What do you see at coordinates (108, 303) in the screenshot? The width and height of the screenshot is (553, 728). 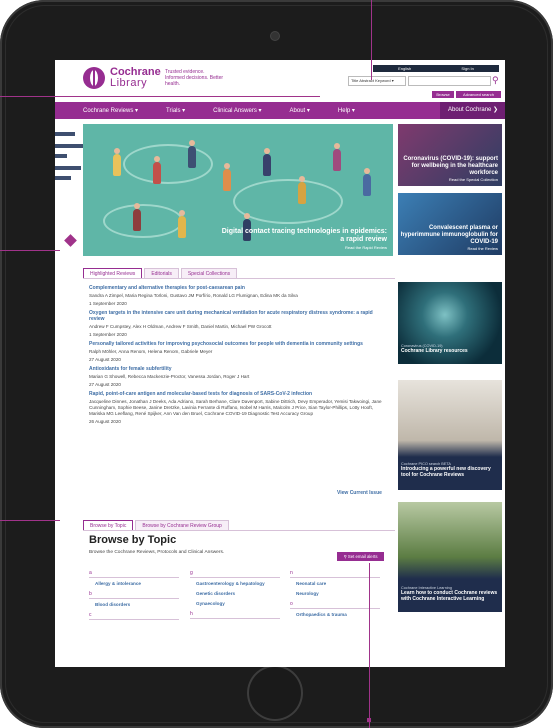 I see `review-date: 1 September 2020` at bounding box center [108, 303].